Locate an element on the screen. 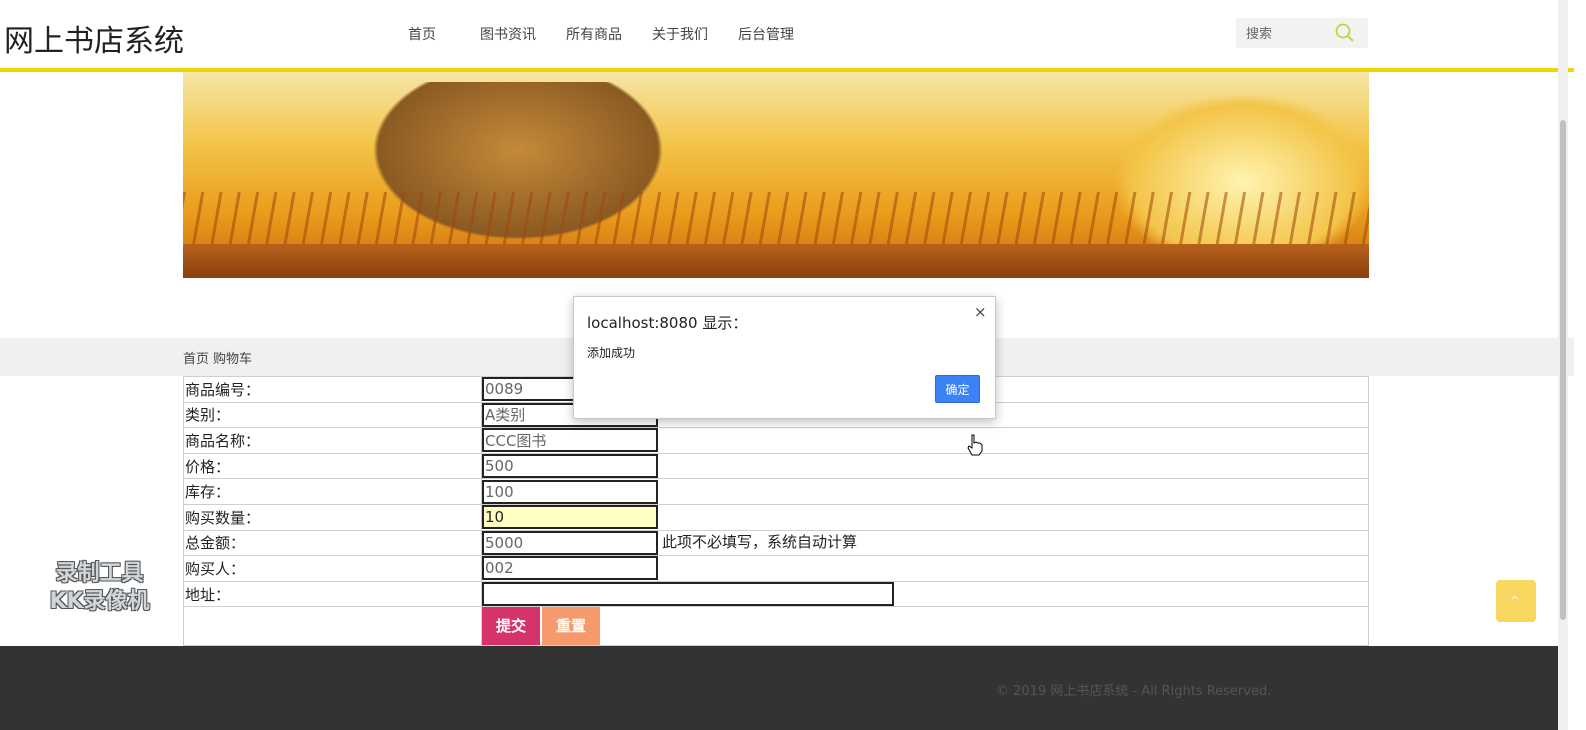 The width and height of the screenshot is (1586, 730). product-name-label: 商品名称： is located at coordinates (332, 440).